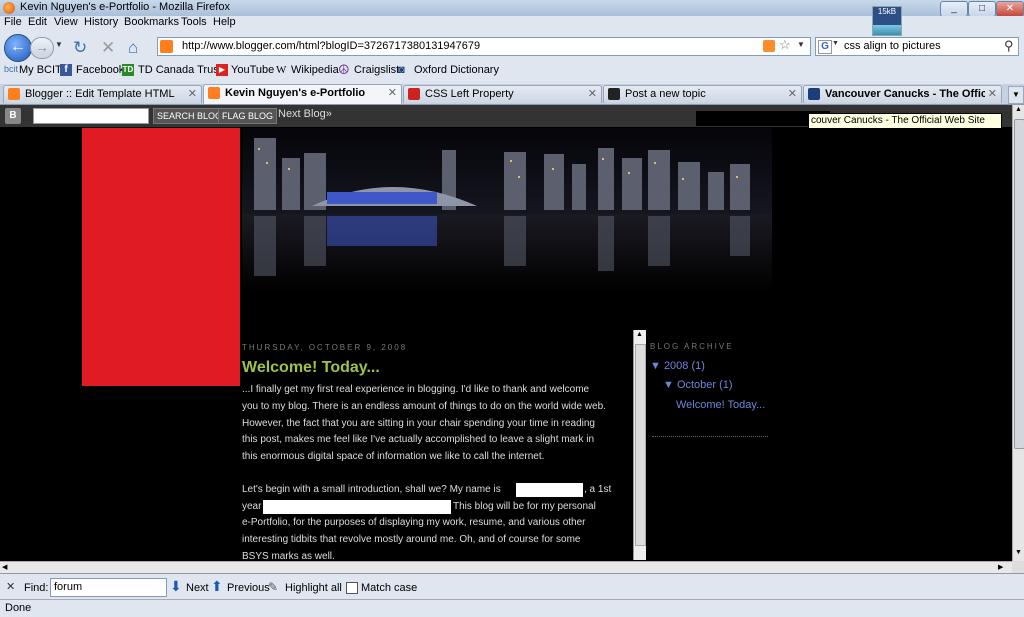 The width and height of the screenshot is (1024, 617). I want to click on bookmark-my-bcit: My BCIT, so click(40, 70).